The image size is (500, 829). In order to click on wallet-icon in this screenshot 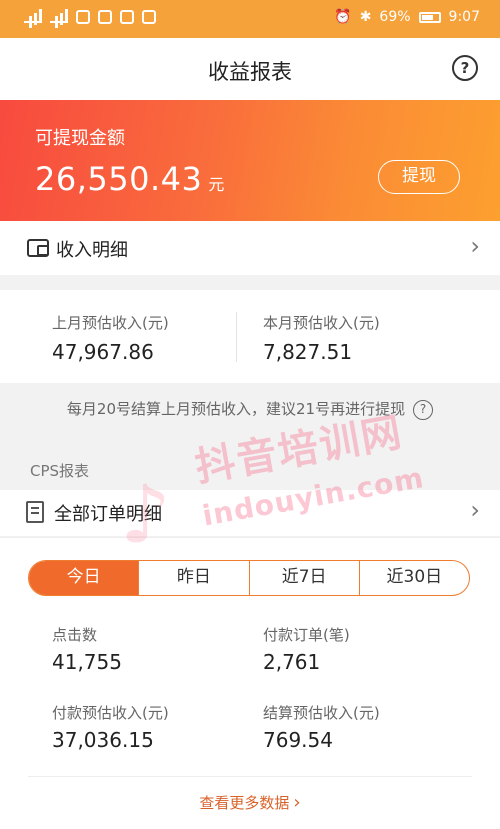, I will do `click(38, 248)`.